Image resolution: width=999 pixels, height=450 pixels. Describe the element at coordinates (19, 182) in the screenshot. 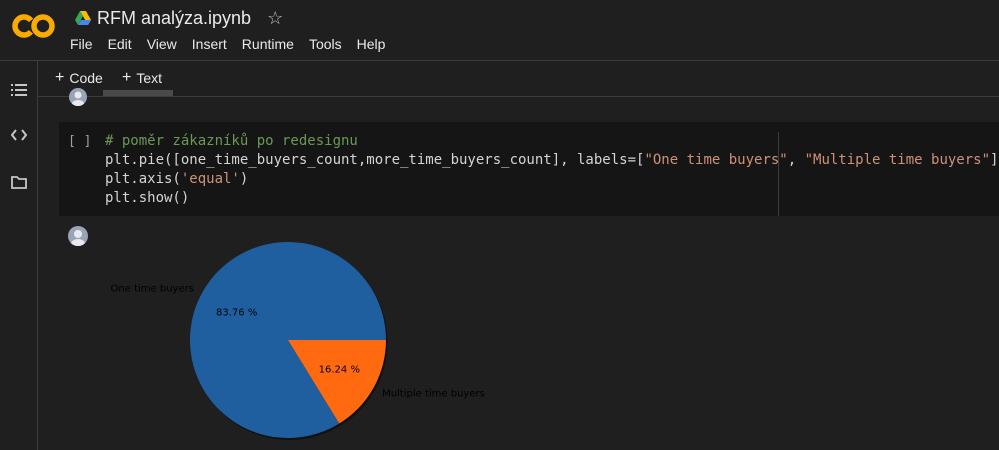

I see `files-icon` at that location.